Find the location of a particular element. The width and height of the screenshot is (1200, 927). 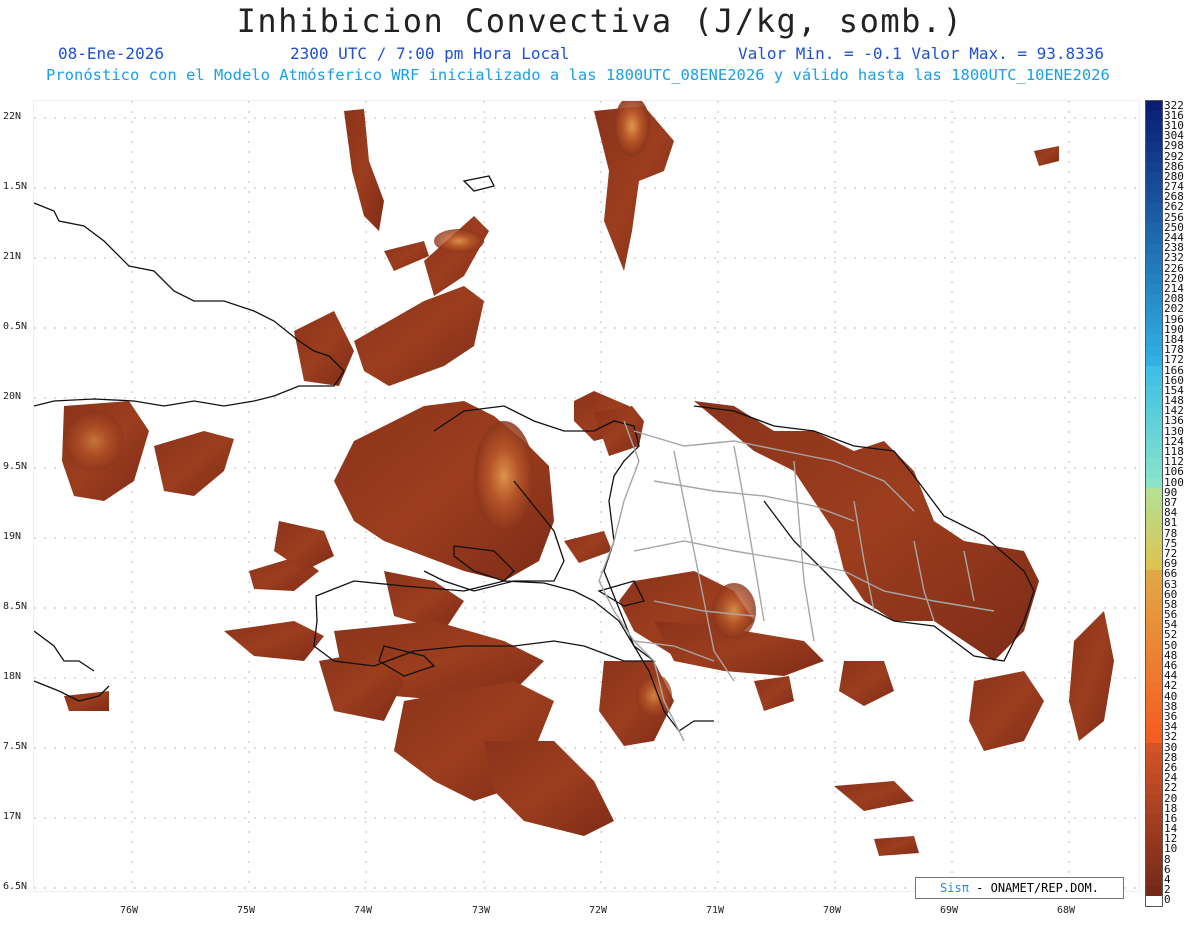

credit-brand: Sisπ is located at coordinates (954, 888).